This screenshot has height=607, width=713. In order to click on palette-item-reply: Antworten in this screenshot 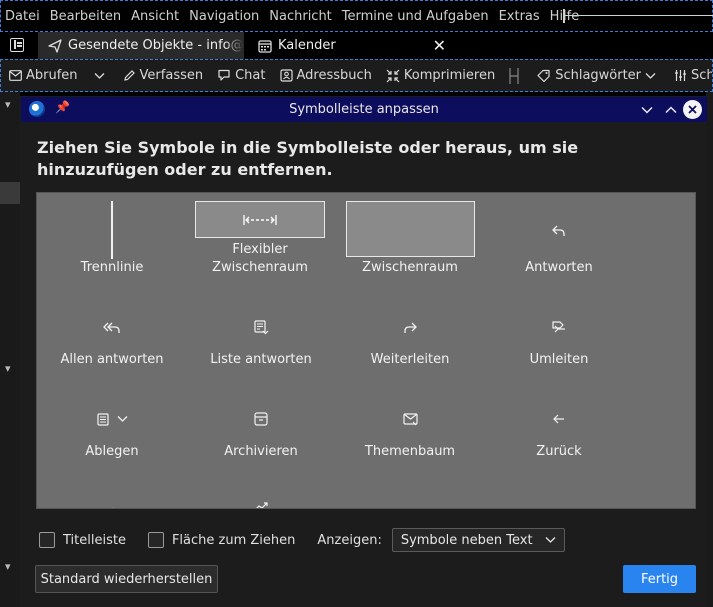, I will do `click(559, 239)`.